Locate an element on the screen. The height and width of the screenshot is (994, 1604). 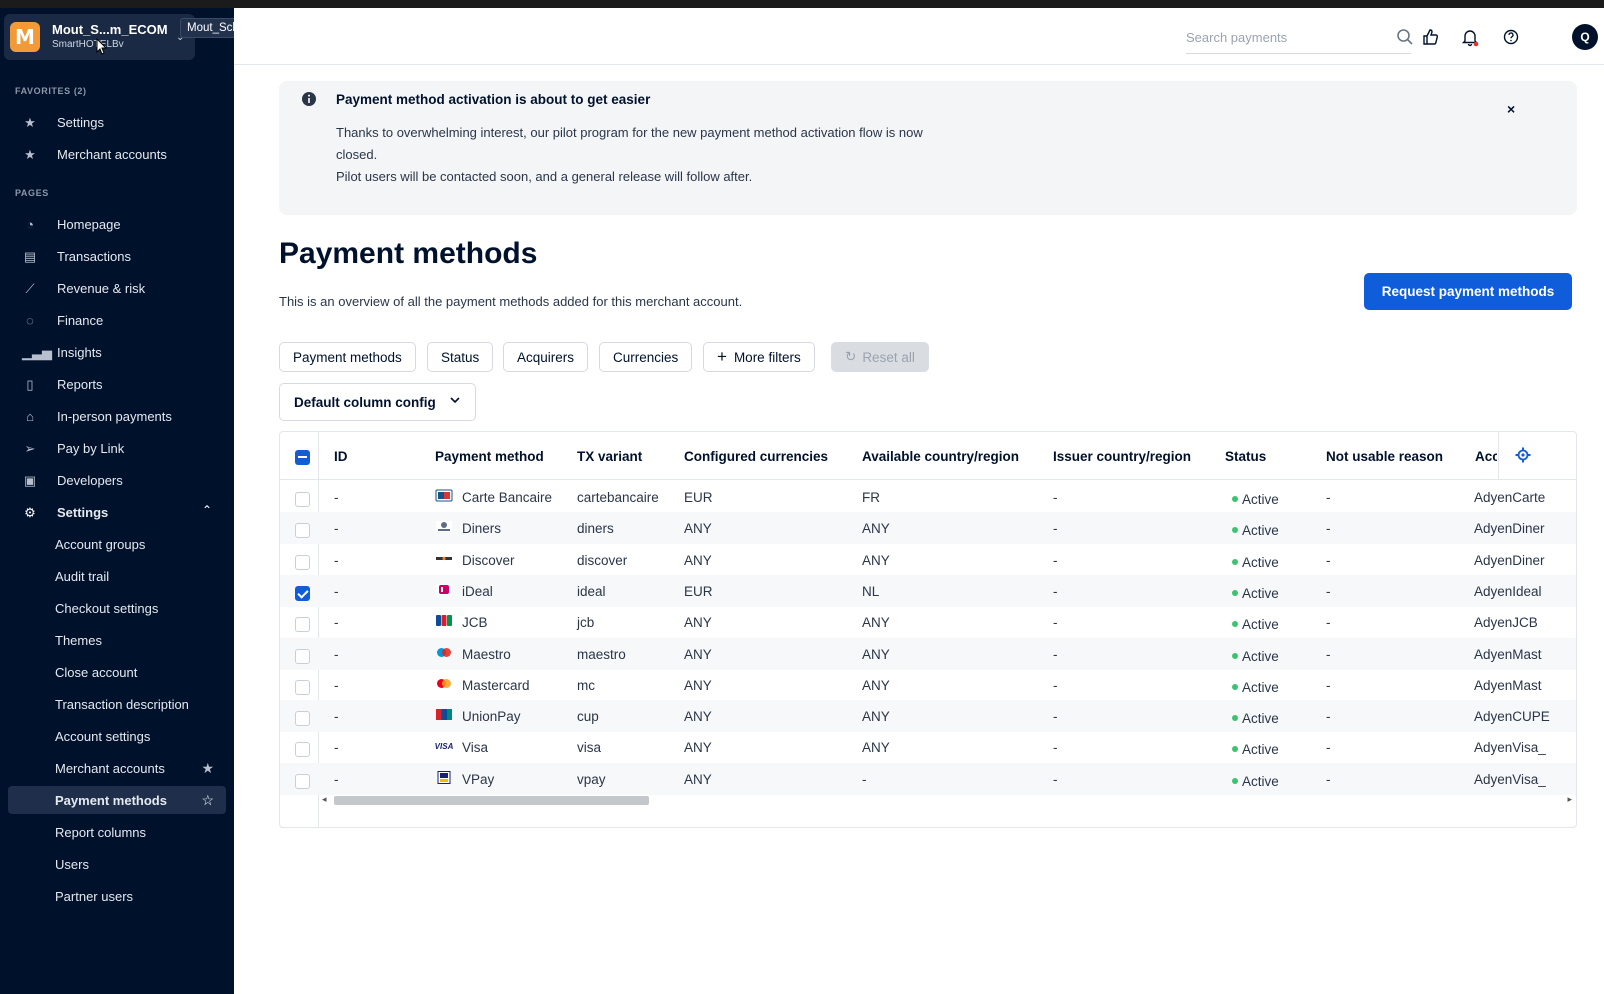
sidebar-sub-account-groups: Account groups is located at coordinates (117, 544).